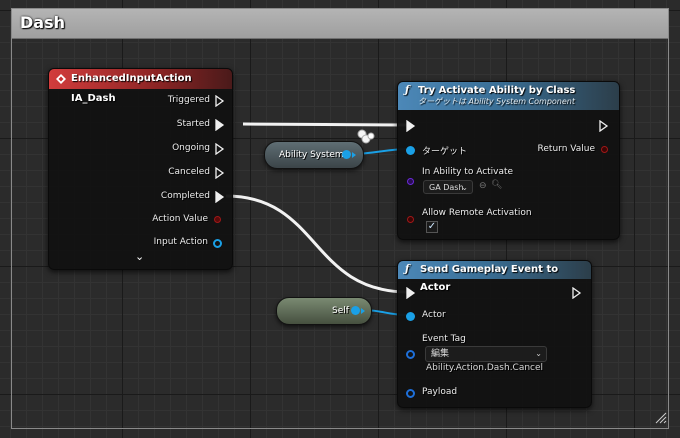 The width and height of the screenshot is (680, 438). I want to click on ability-class-value: GA Dash, so click(446, 187).